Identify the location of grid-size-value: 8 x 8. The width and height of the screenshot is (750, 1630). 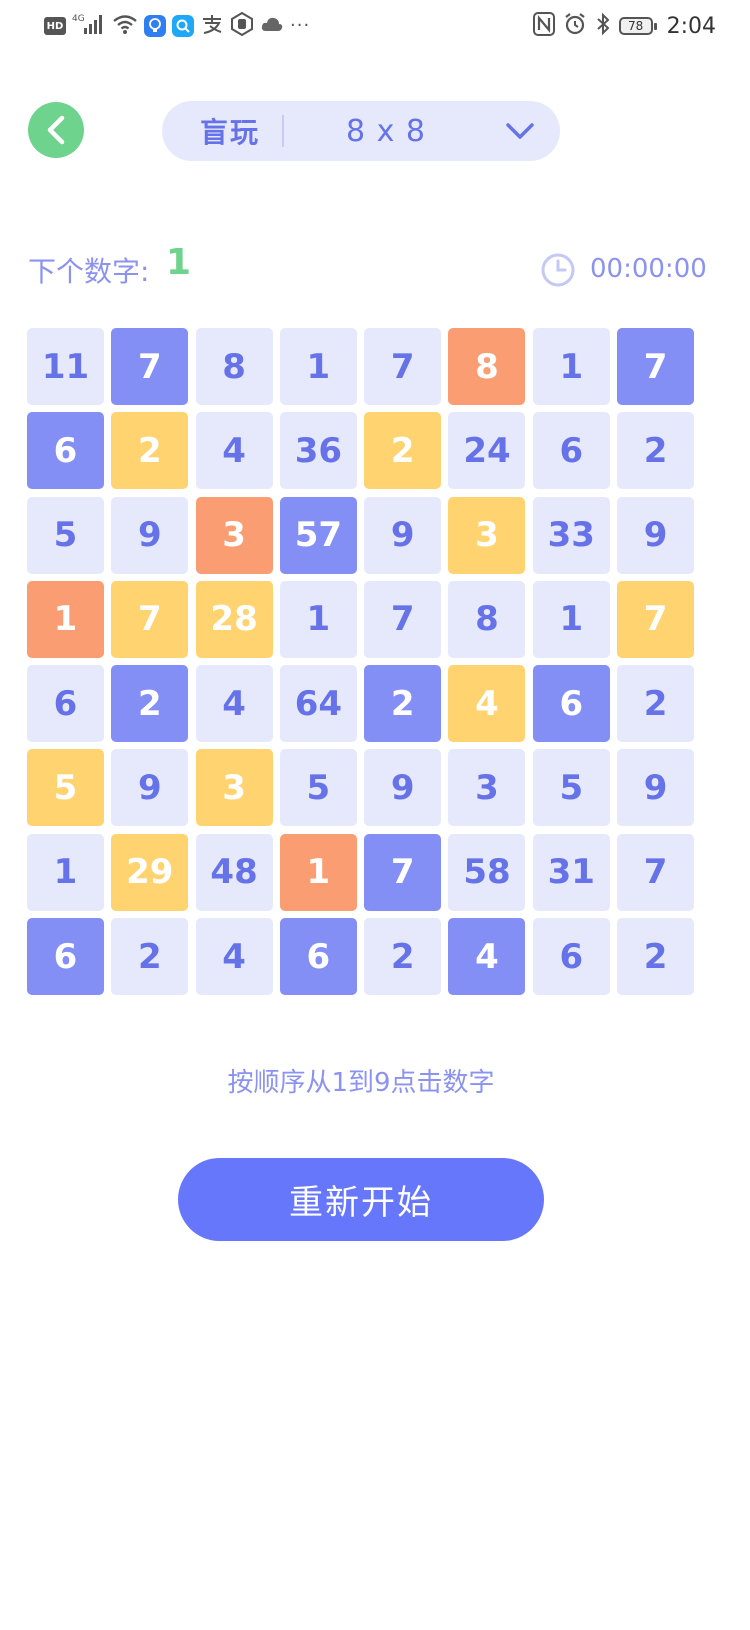
(386, 131).